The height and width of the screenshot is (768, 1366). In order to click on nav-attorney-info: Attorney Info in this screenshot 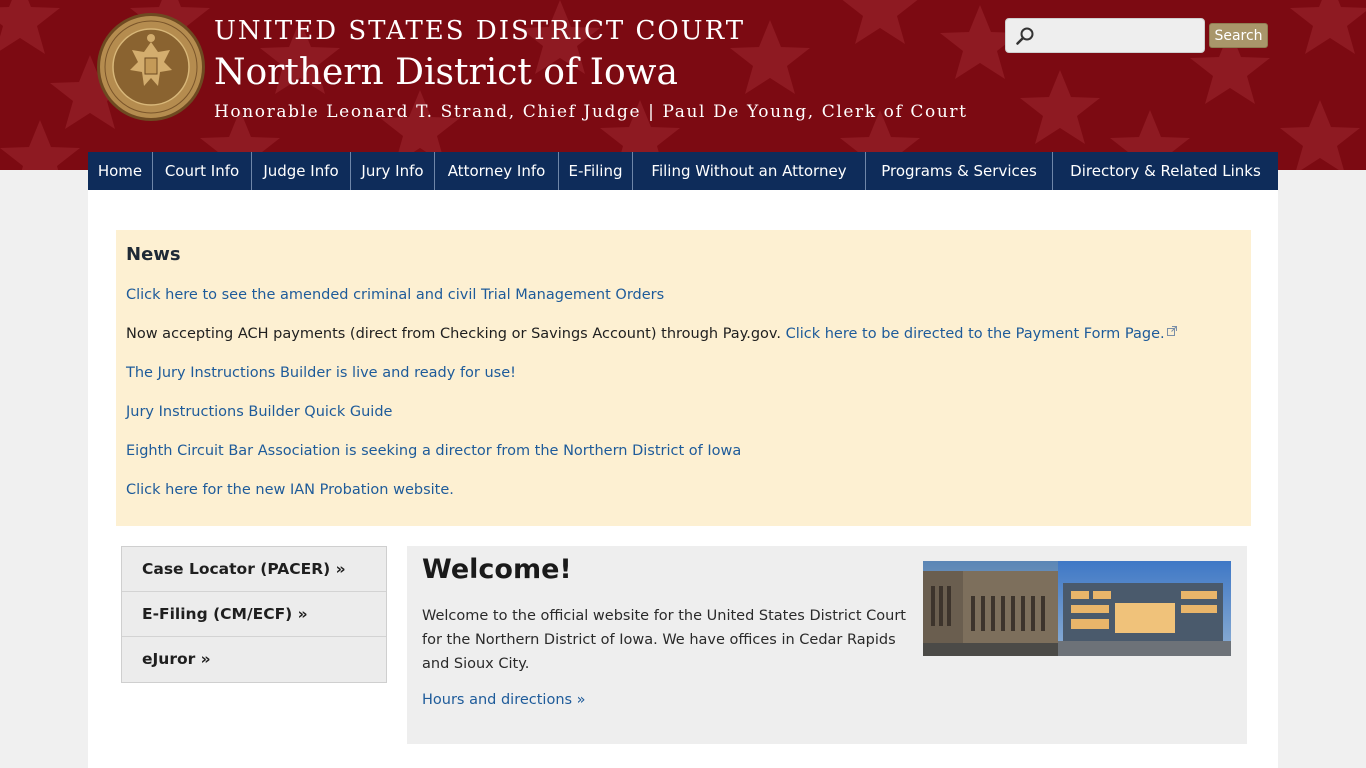, I will do `click(497, 171)`.